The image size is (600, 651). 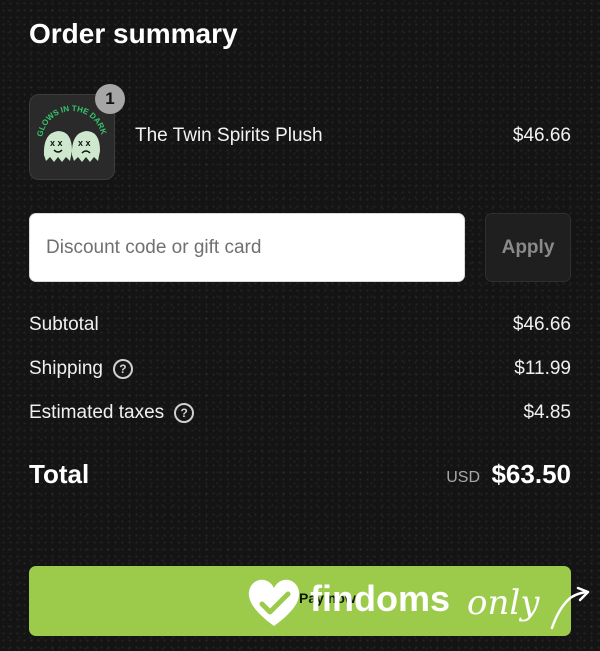 I want to click on subtotal-label: Subtotal, so click(x=64, y=324).